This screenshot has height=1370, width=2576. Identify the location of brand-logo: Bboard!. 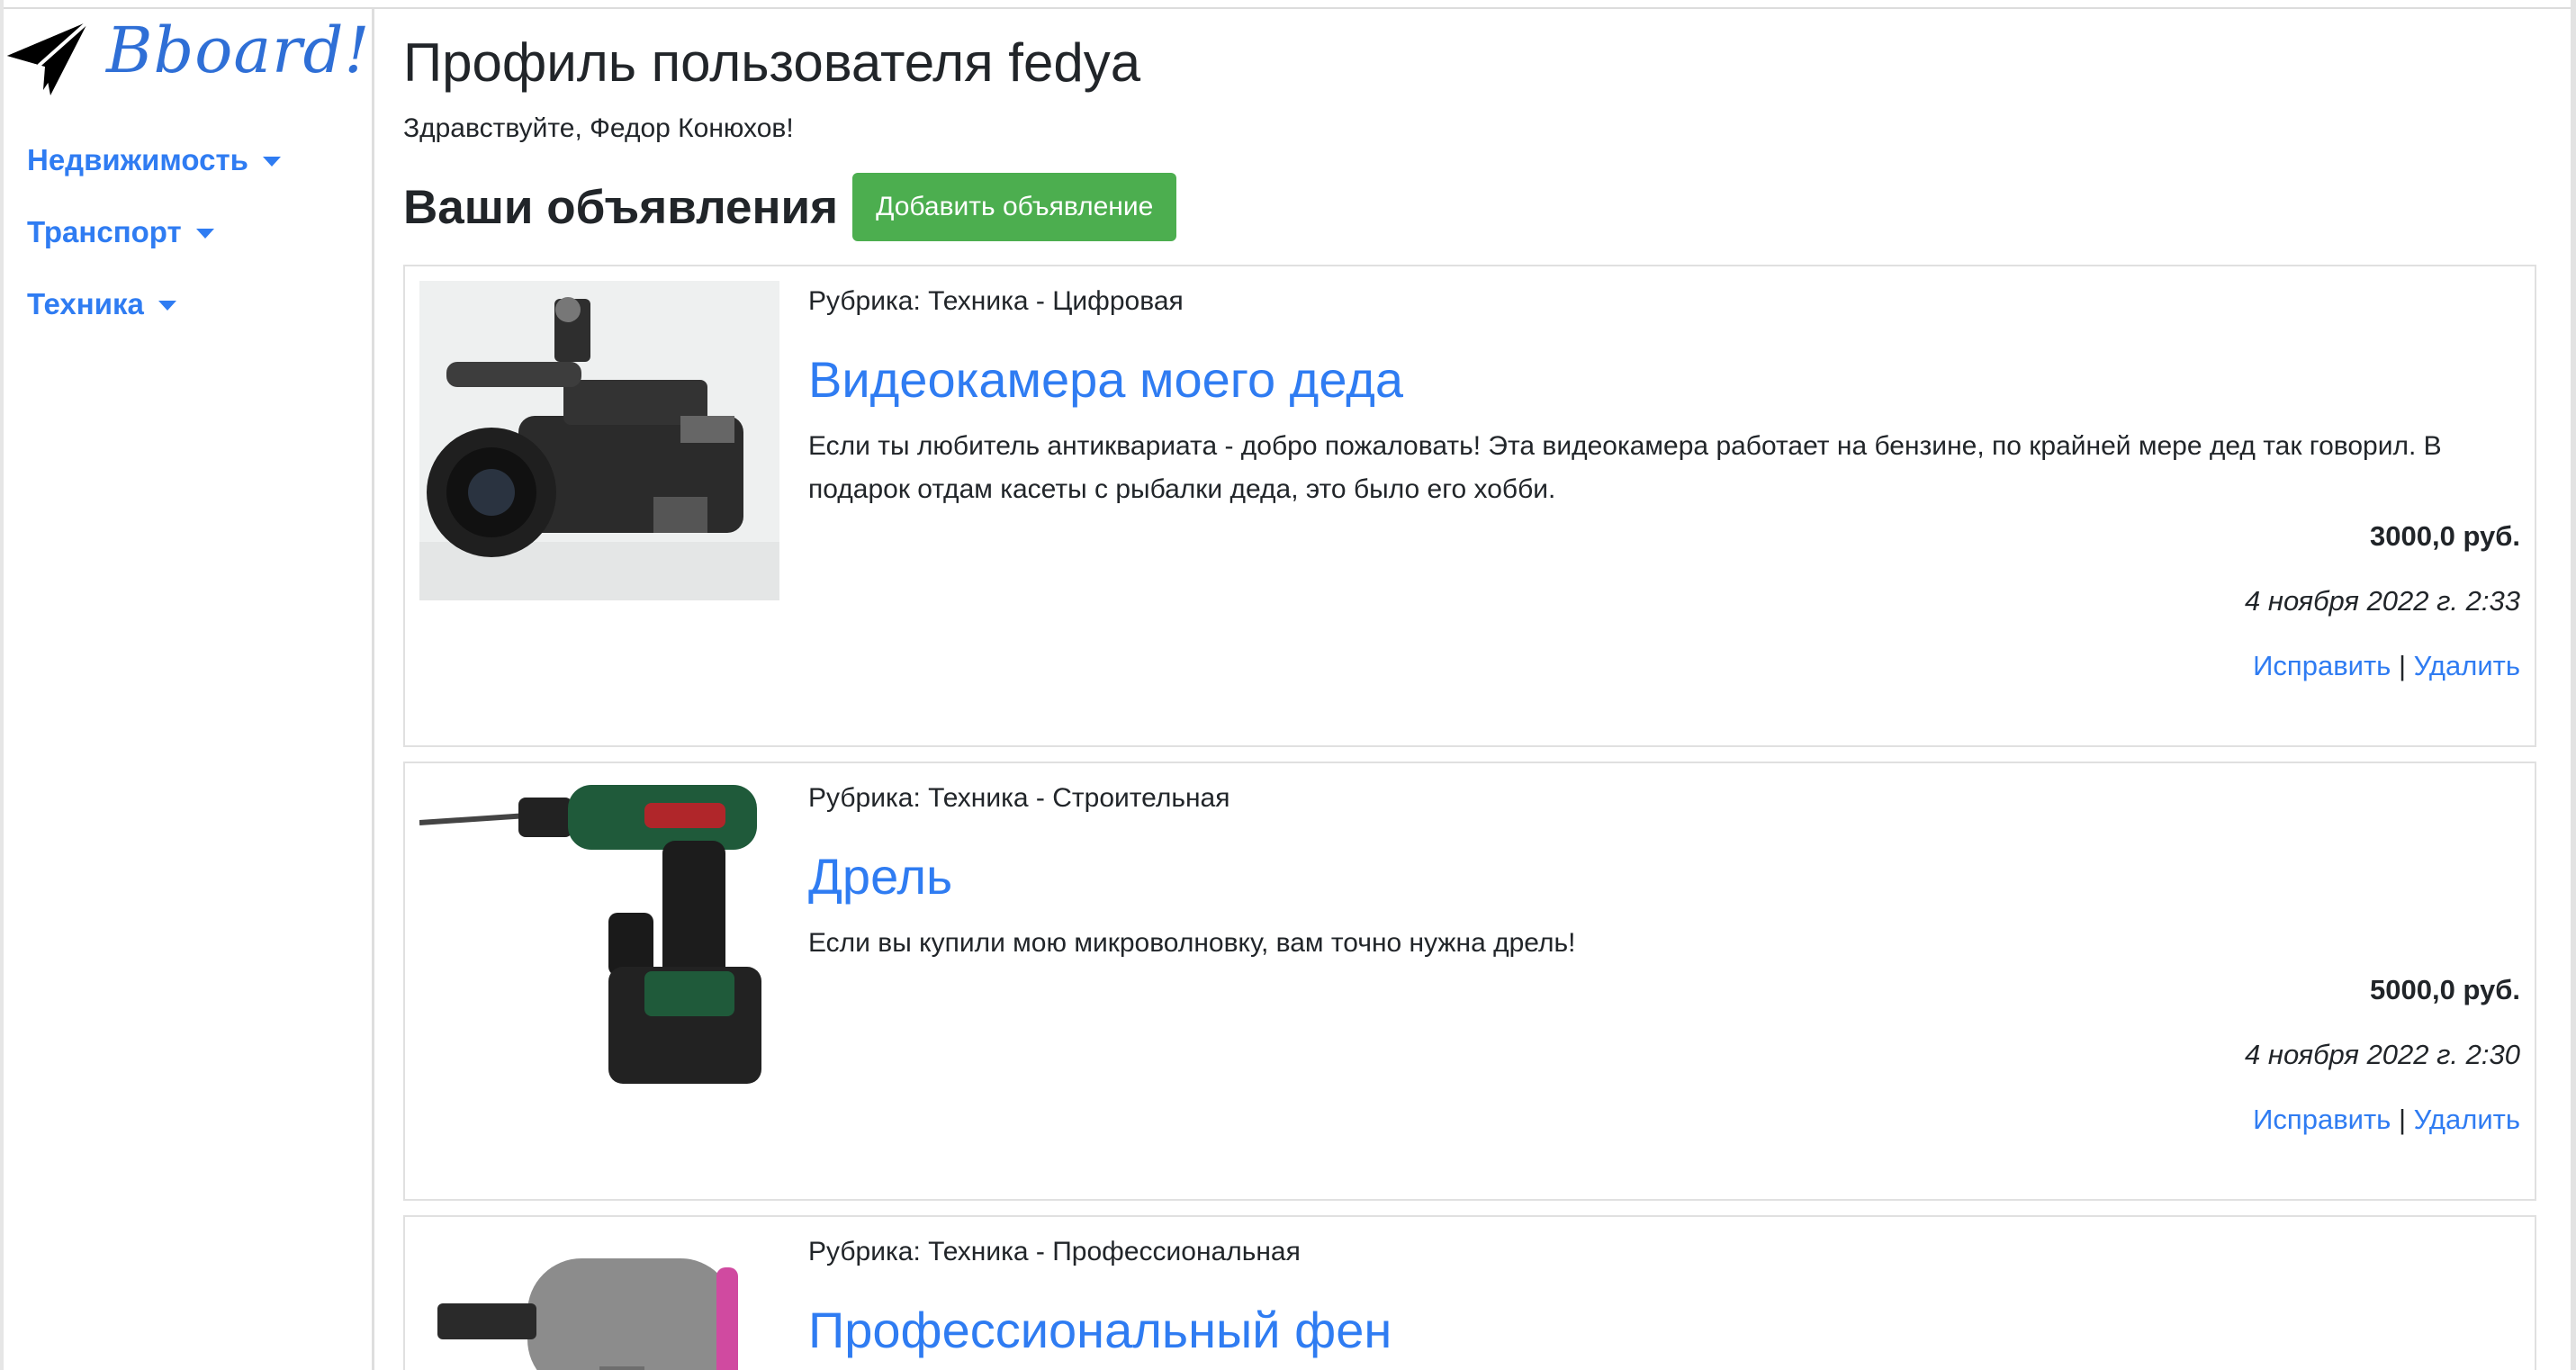
(187, 54).